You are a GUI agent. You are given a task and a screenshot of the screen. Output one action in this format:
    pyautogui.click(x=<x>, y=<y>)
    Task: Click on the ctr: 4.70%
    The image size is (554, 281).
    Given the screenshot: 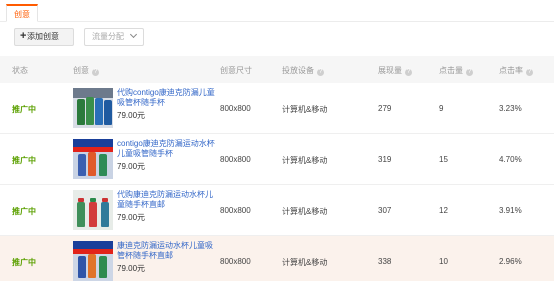 What is the action you would take?
    pyautogui.click(x=510, y=159)
    